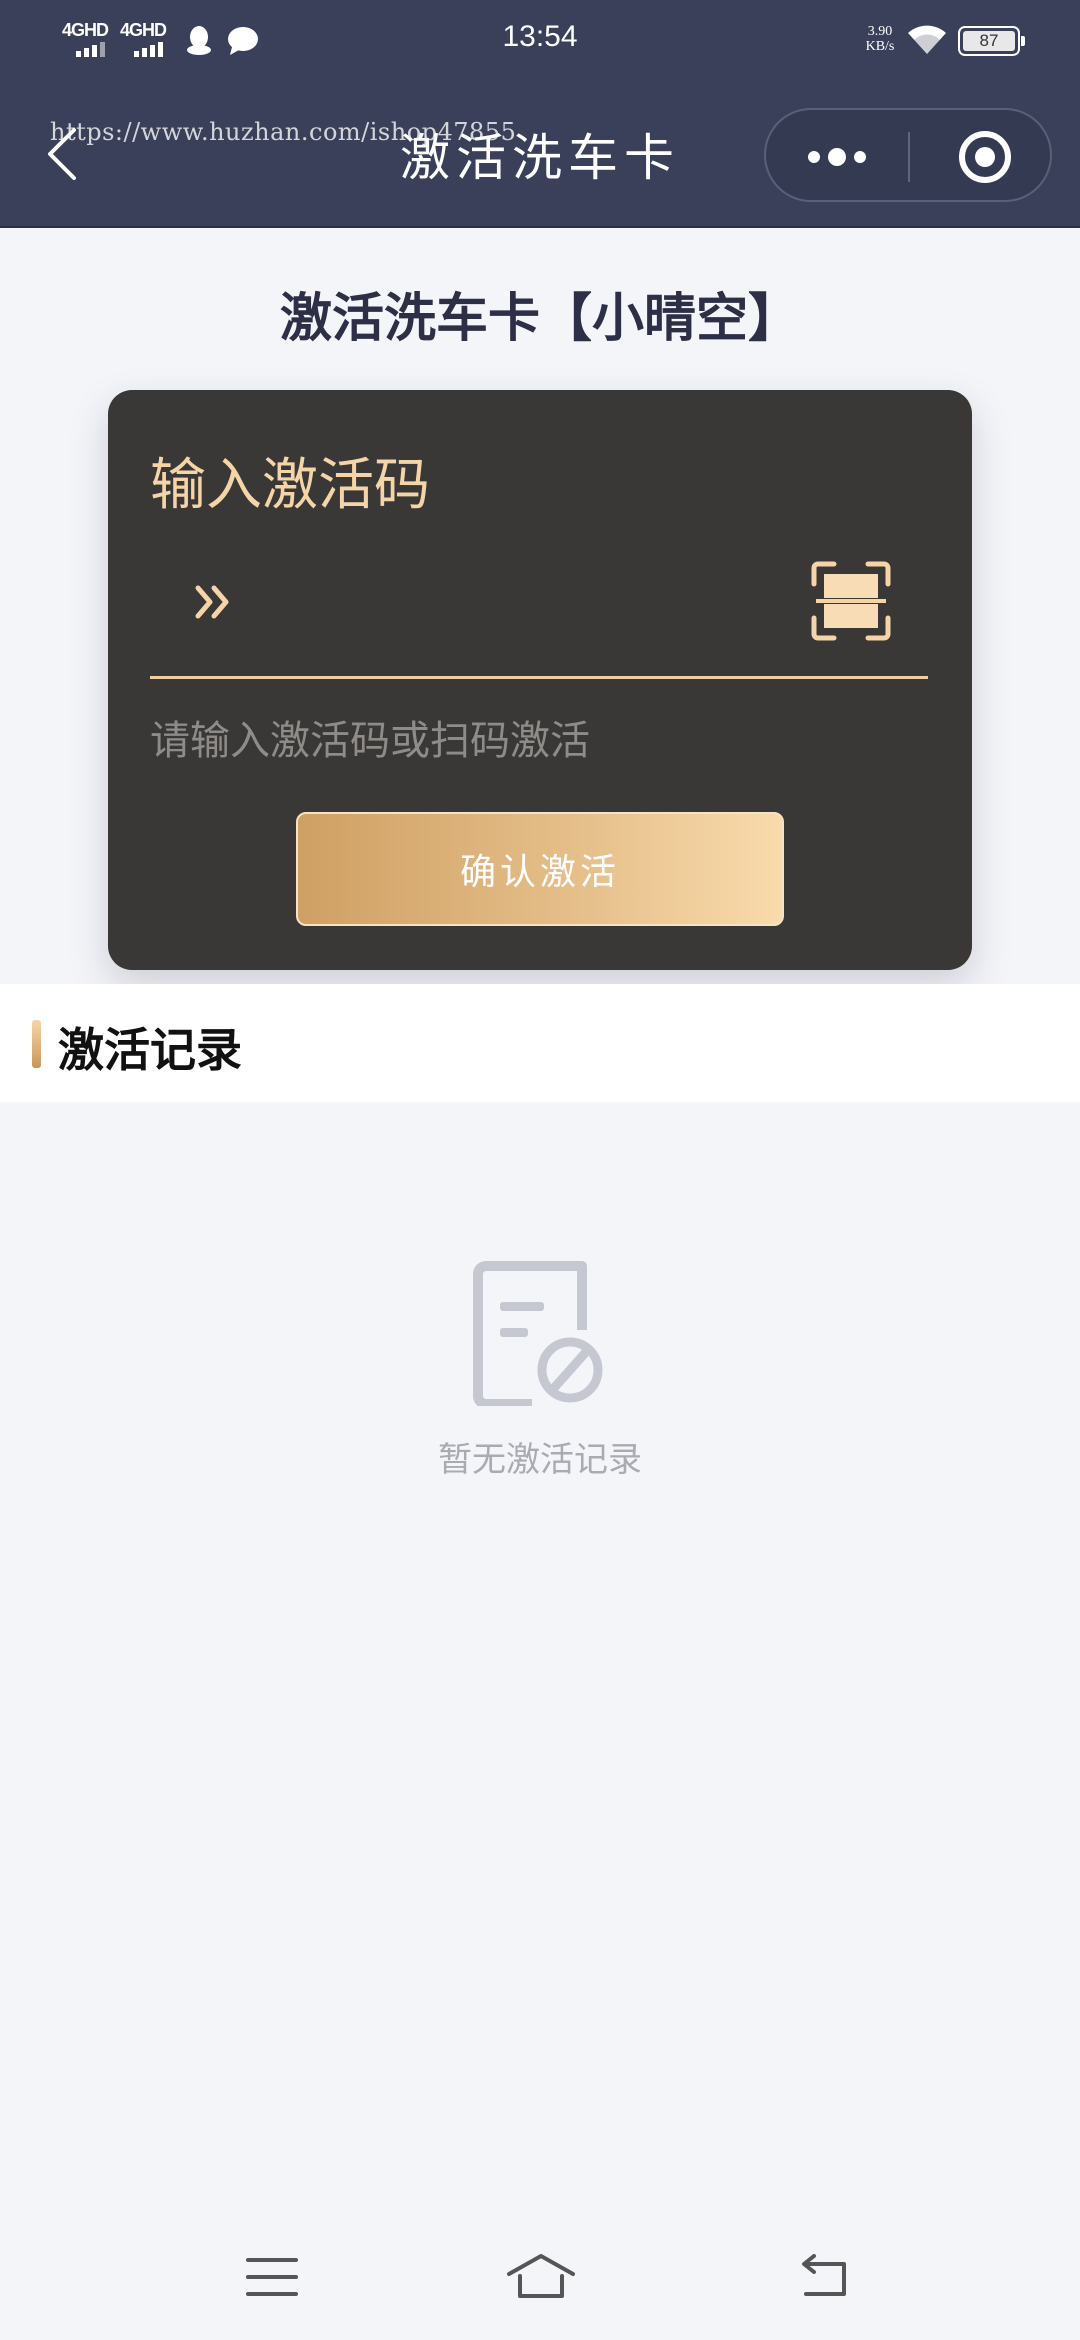 The height and width of the screenshot is (2340, 1080). I want to click on scan-icon, so click(851, 603).